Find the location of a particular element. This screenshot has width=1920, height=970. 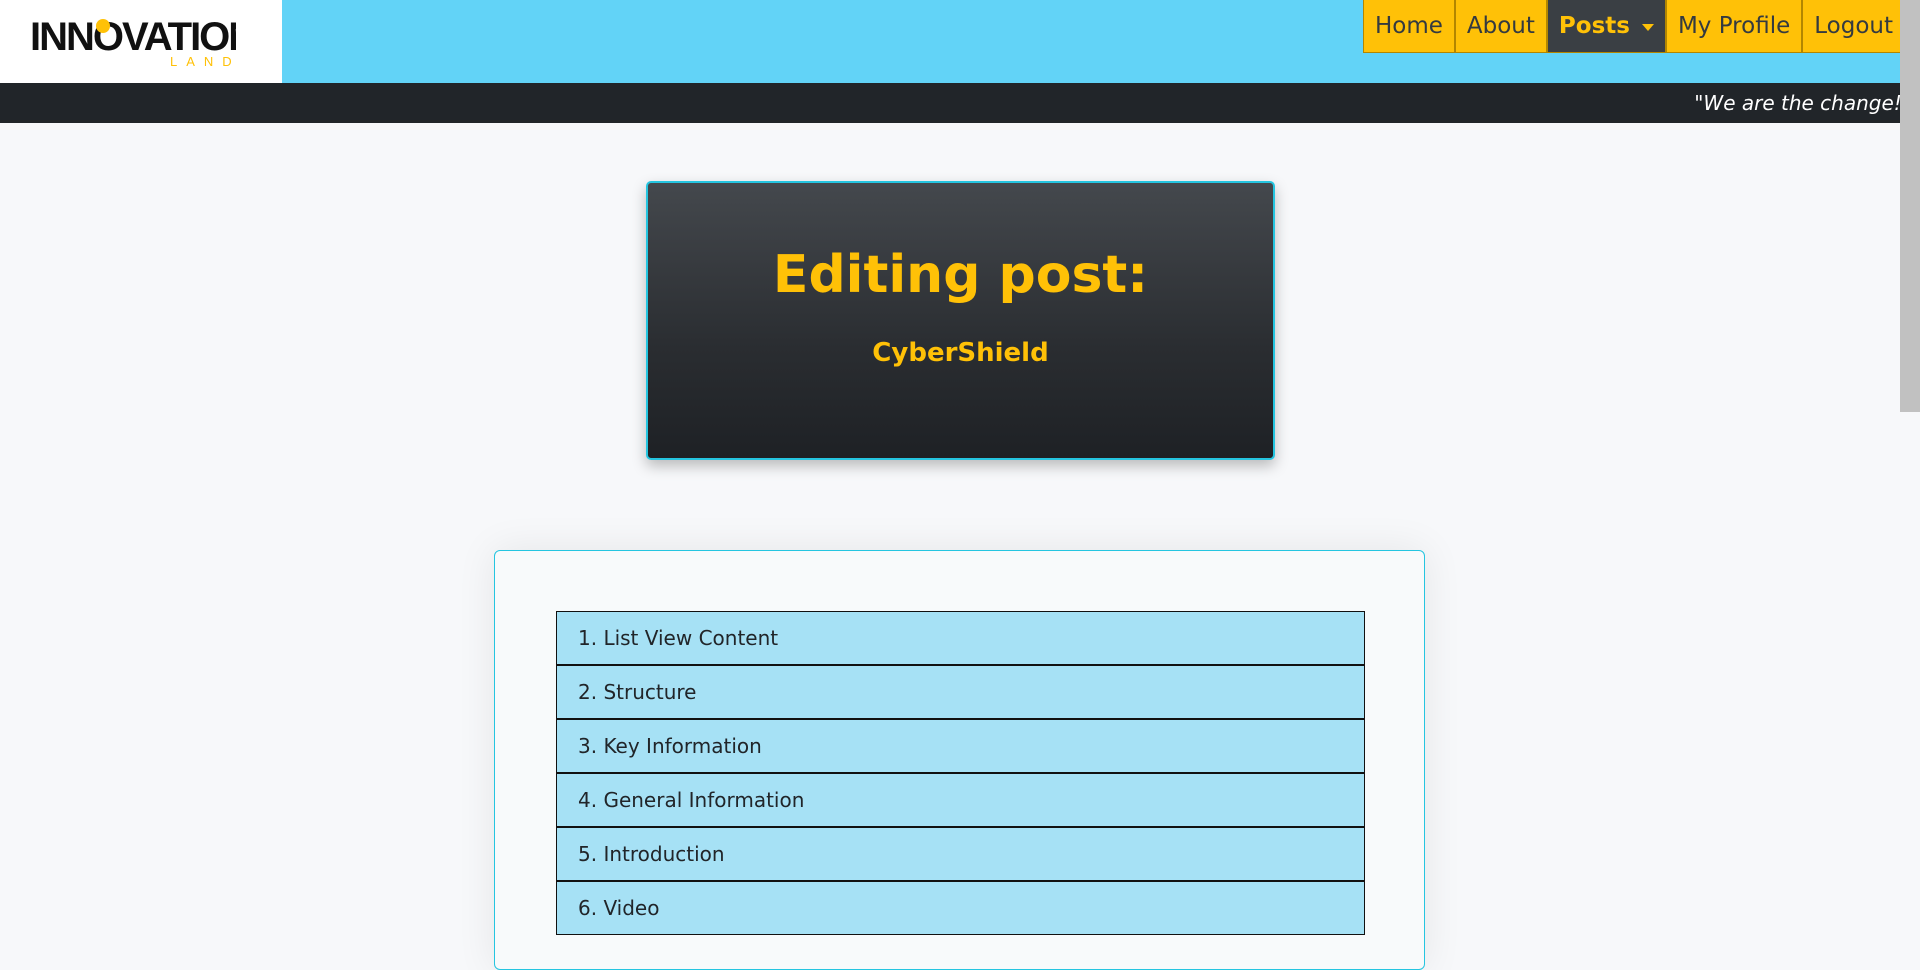

nav-my-profile-label: My Profile is located at coordinates (1734, 26).